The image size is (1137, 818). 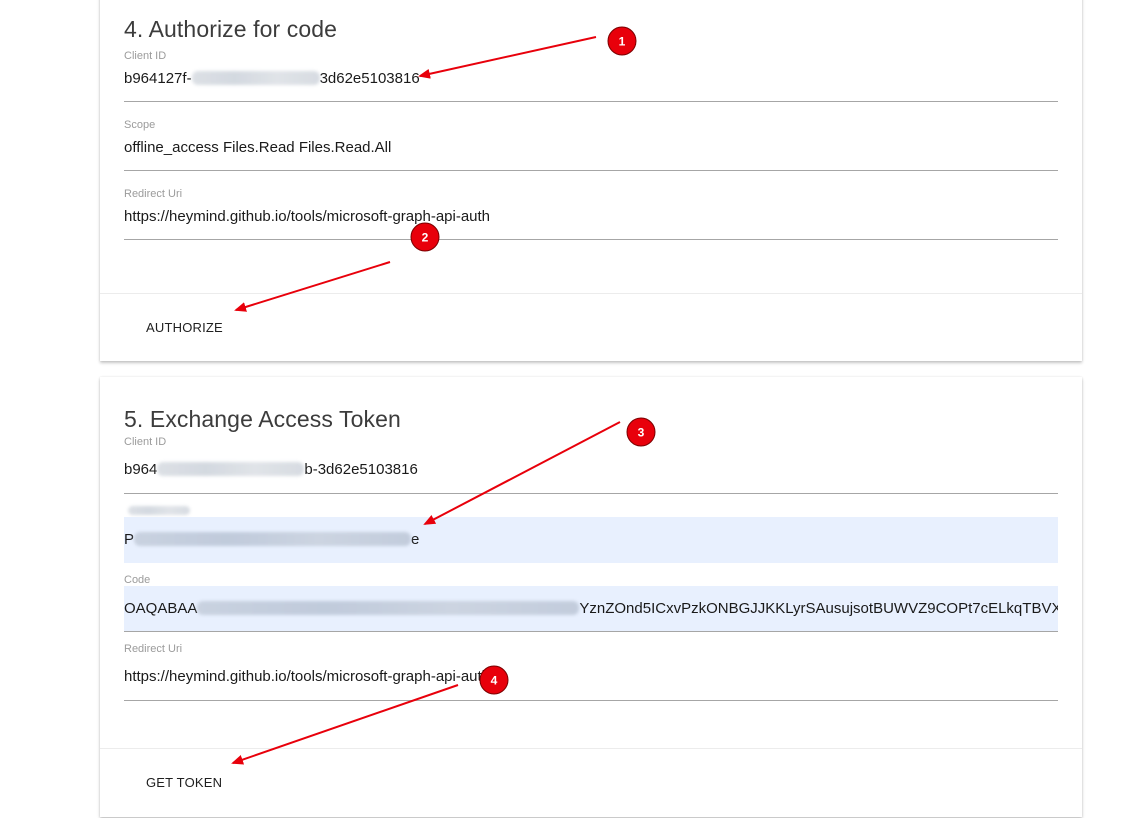 I want to click on client-id-suffix: 3d62e5103816, so click(x=369, y=78).